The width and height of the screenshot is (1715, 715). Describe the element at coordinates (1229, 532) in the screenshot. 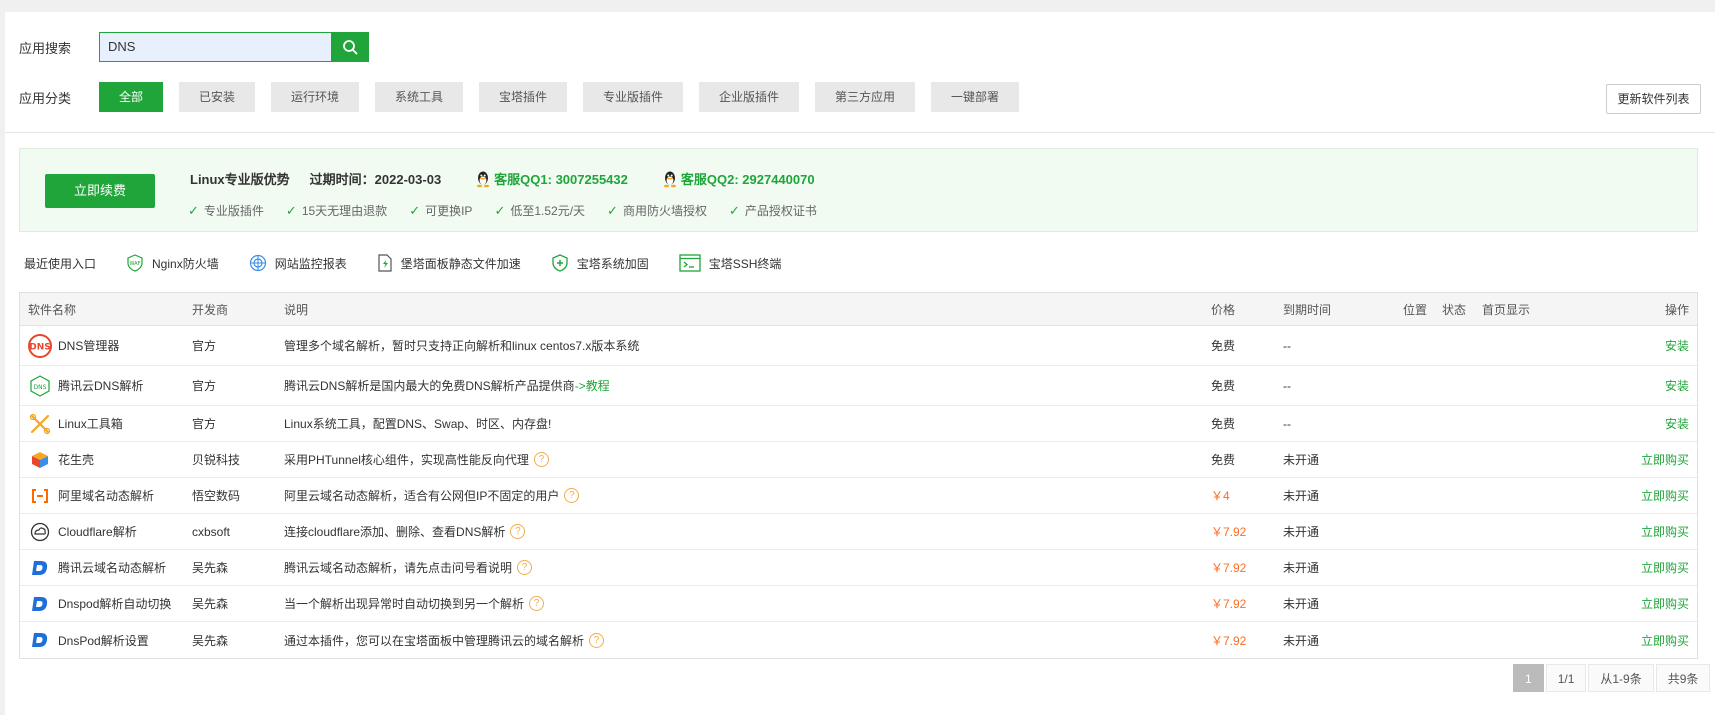

I see `price: ￥7.92` at that location.